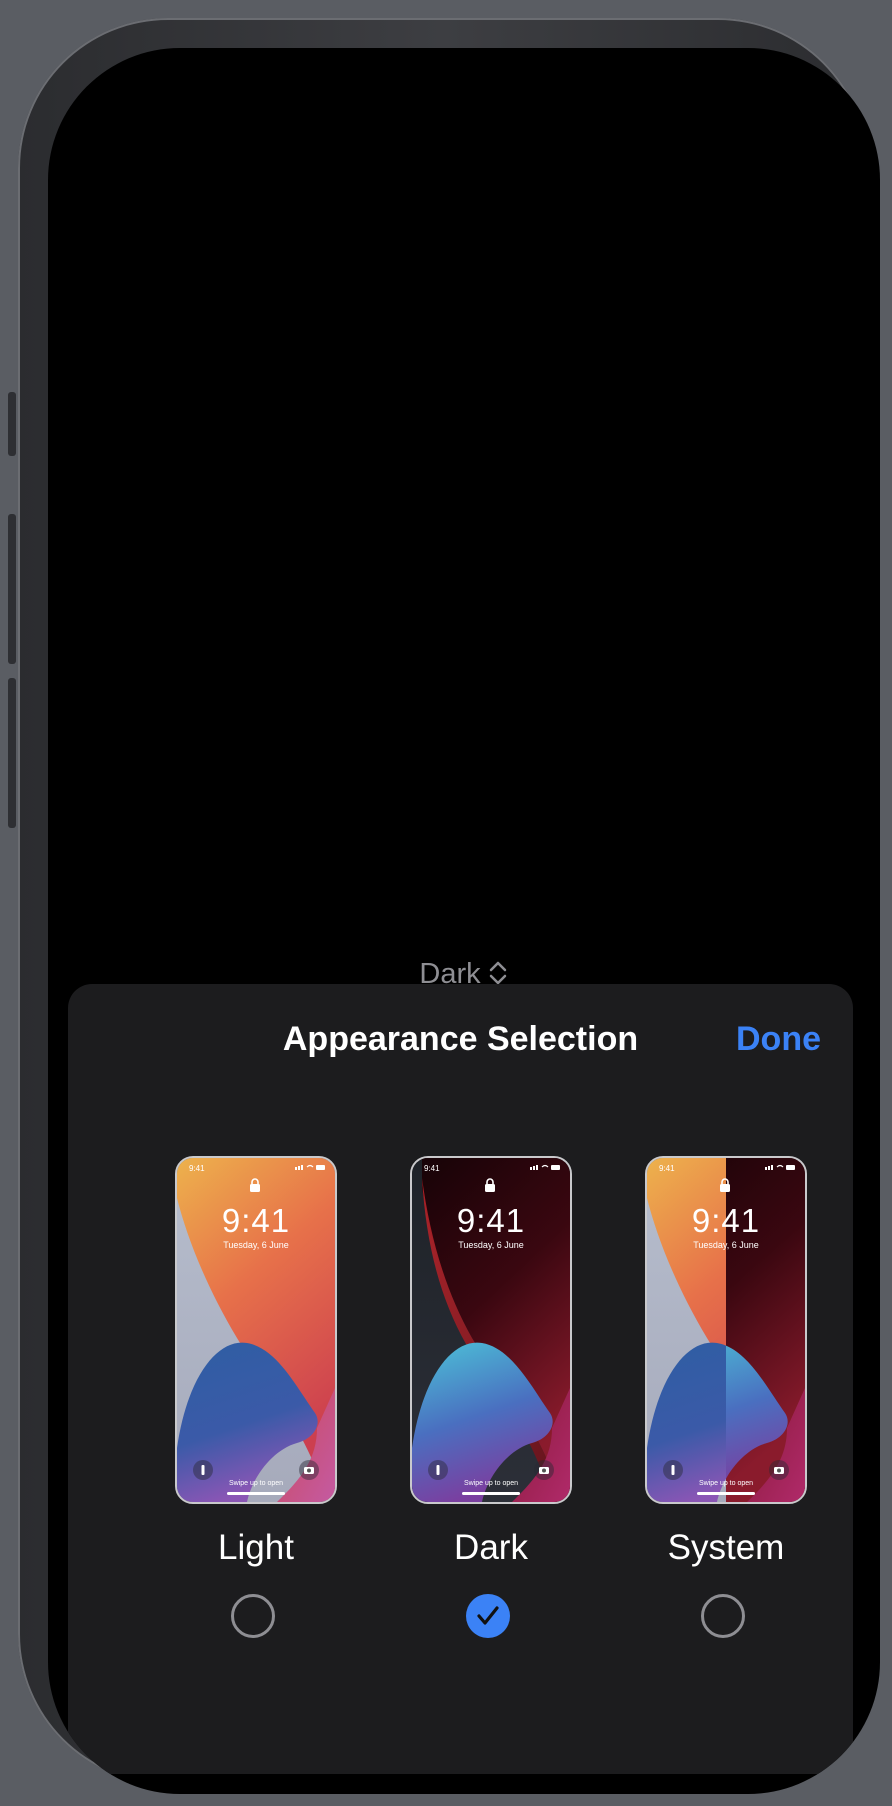  Describe the element at coordinates (497, 973) in the screenshot. I see `chevron-up-down-icon` at that location.